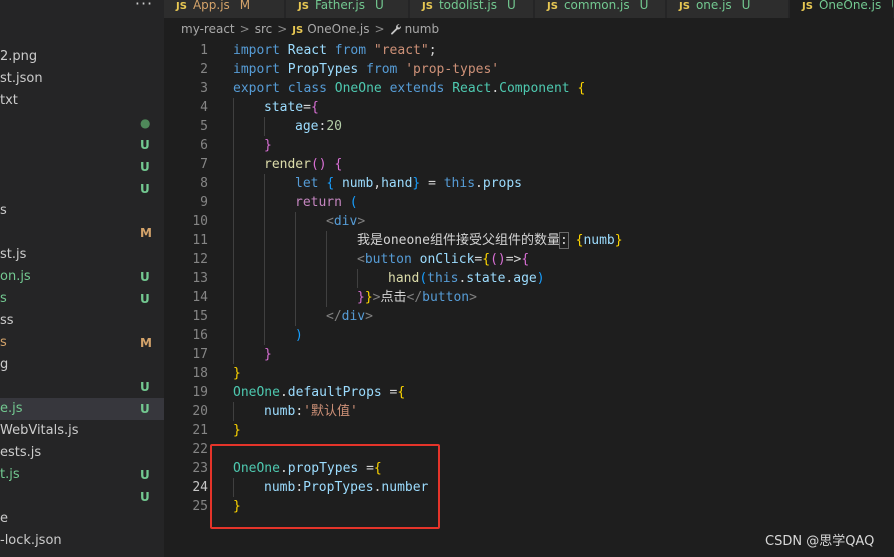 The width and height of the screenshot is (894, 557). What do you see at coordinates (529, 202) in the screenshot?
I see `code-line: 9 return (` at bounding box center [529, 202].